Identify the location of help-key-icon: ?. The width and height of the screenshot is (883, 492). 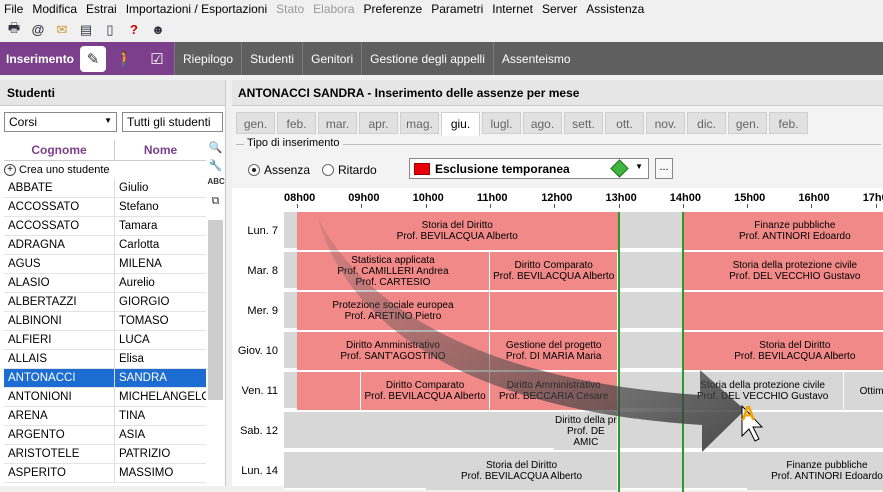
(134, 30).